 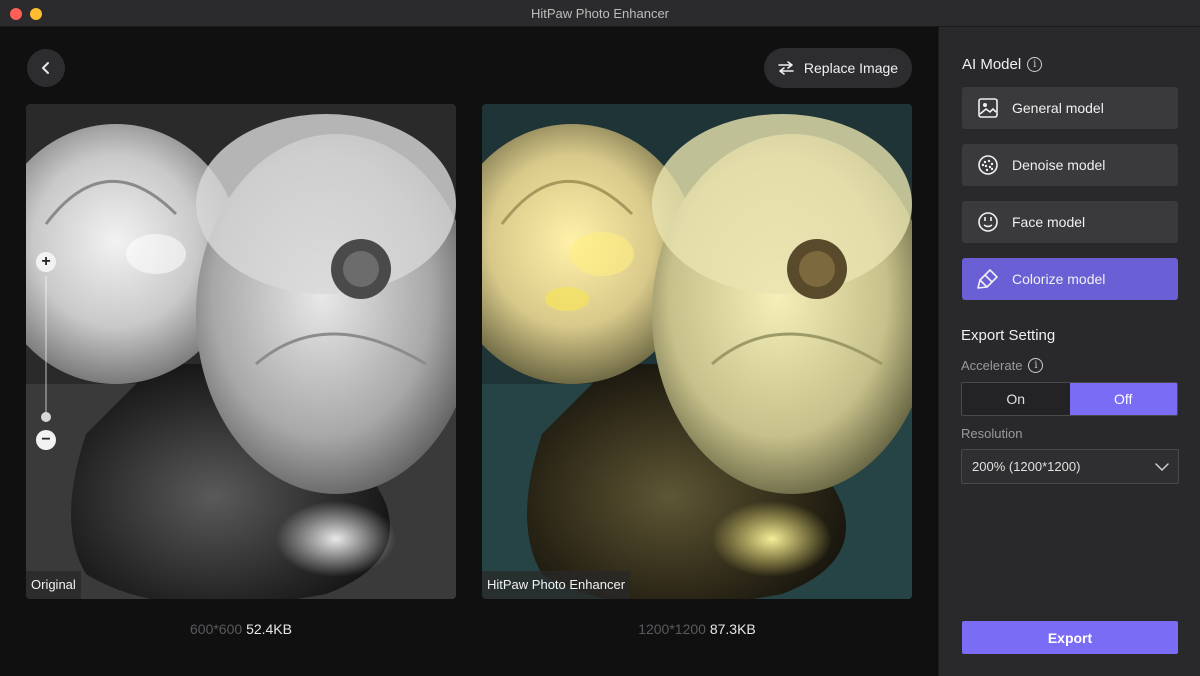 I want to click on replace-image-button: Replace Image, so click(x=838, y=68).